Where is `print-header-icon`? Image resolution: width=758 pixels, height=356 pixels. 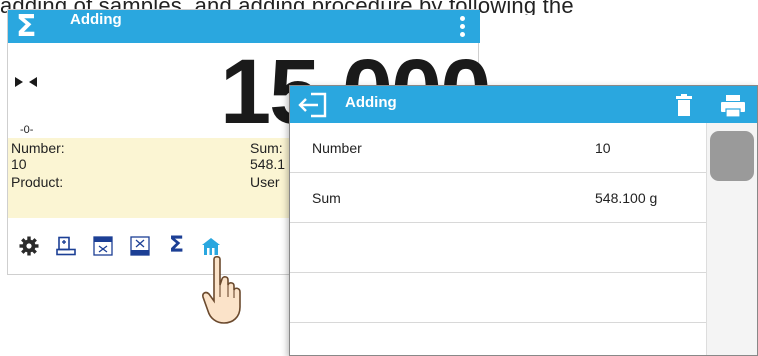 print-header-icon is located at coordinates (103, 246).